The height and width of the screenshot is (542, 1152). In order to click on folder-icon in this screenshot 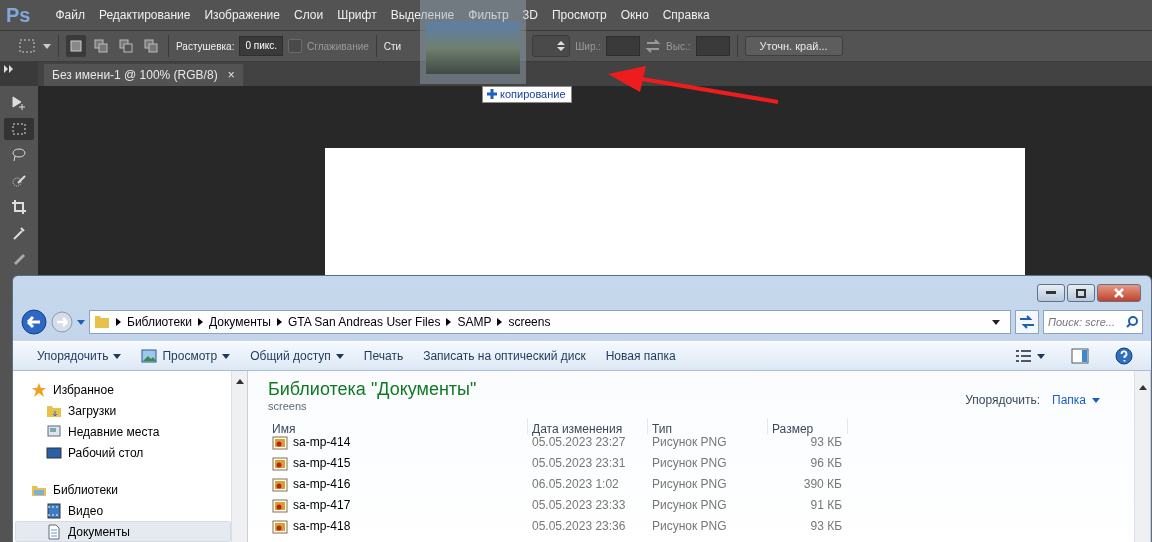, I will do `click(102, 322)`.